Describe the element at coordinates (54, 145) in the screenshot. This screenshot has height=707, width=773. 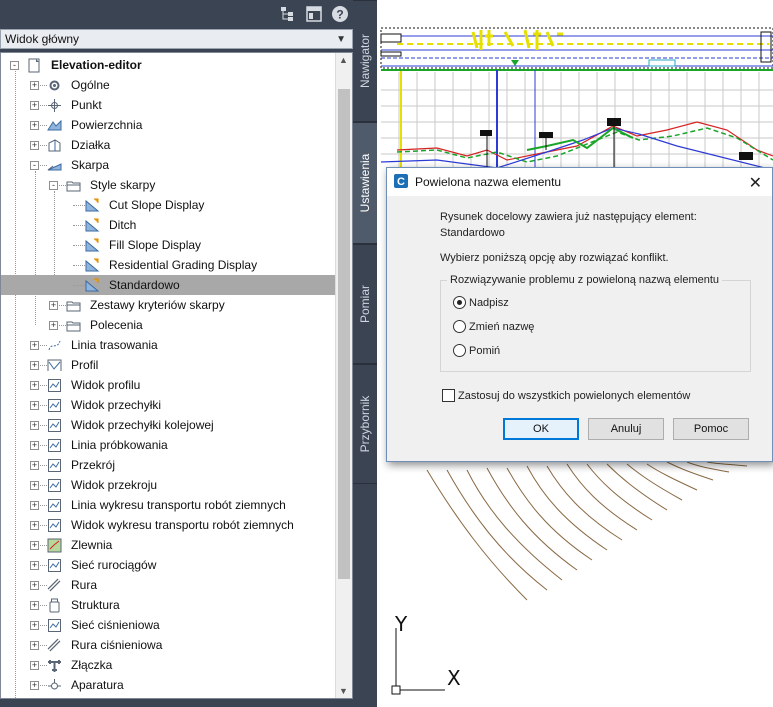
I see `parcel-icon` at that location.